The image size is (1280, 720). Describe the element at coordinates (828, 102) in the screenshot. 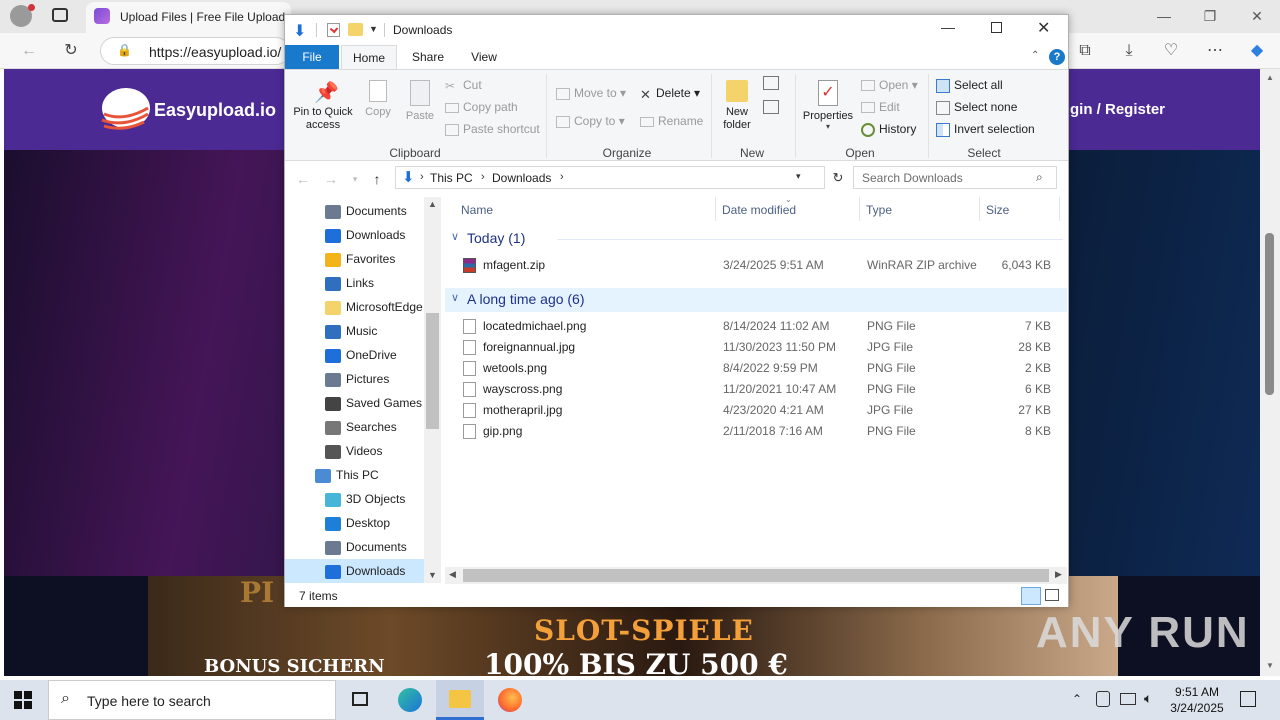

I see `properties-button: ✓ Properties ▾` at that location.